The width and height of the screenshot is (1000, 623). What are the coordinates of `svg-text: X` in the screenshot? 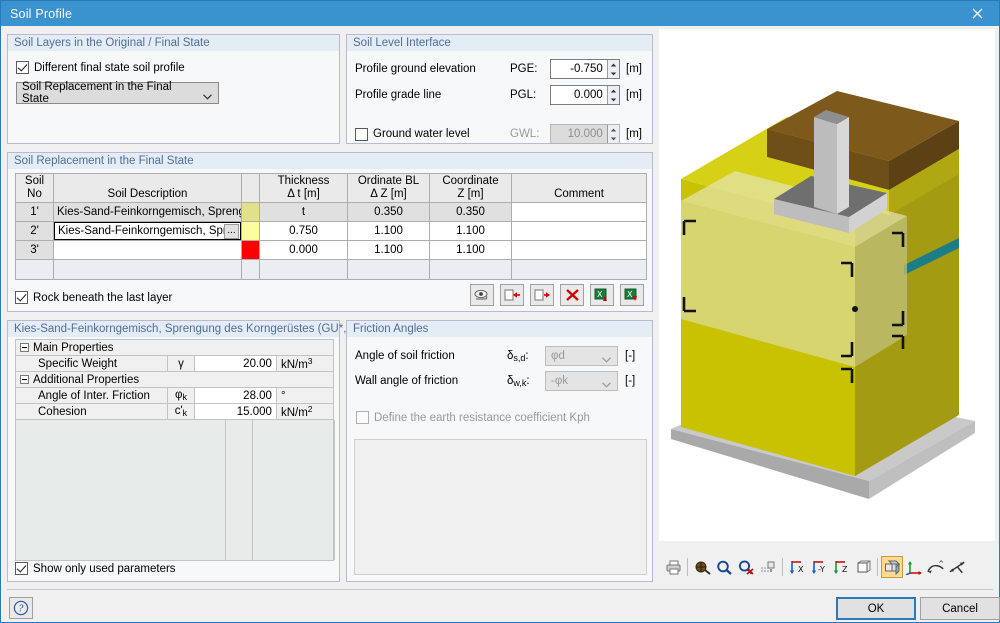 It's located at (801, 569).